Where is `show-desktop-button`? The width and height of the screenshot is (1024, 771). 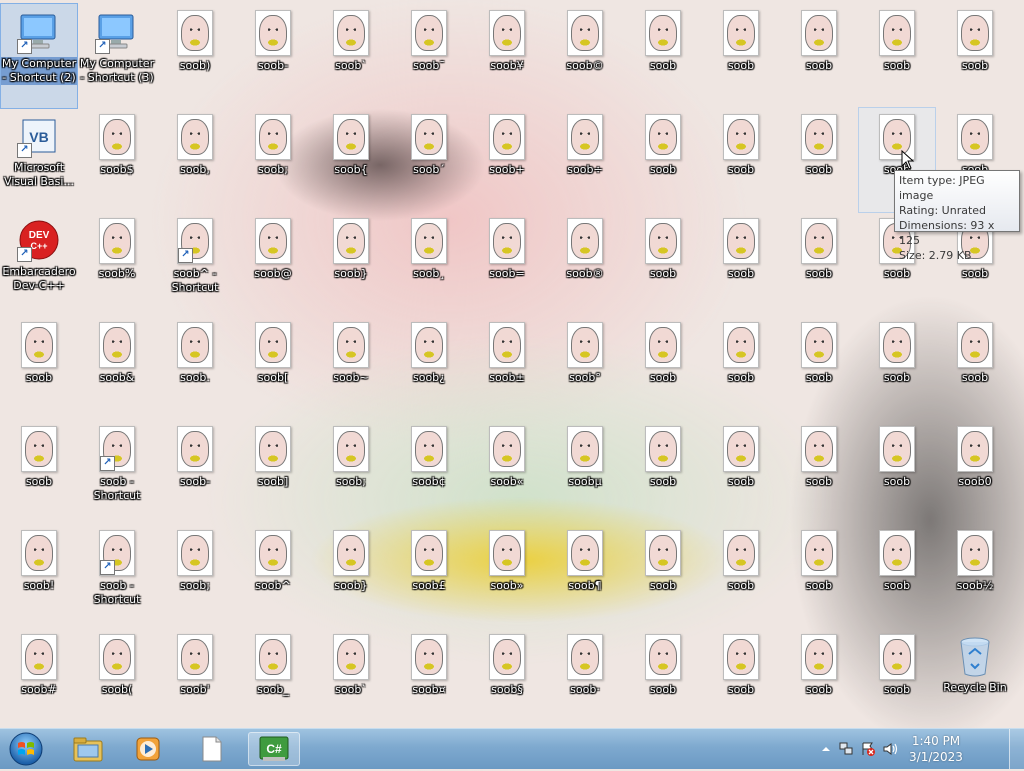
show-desktop-button is located at coordinates (1016, 749).